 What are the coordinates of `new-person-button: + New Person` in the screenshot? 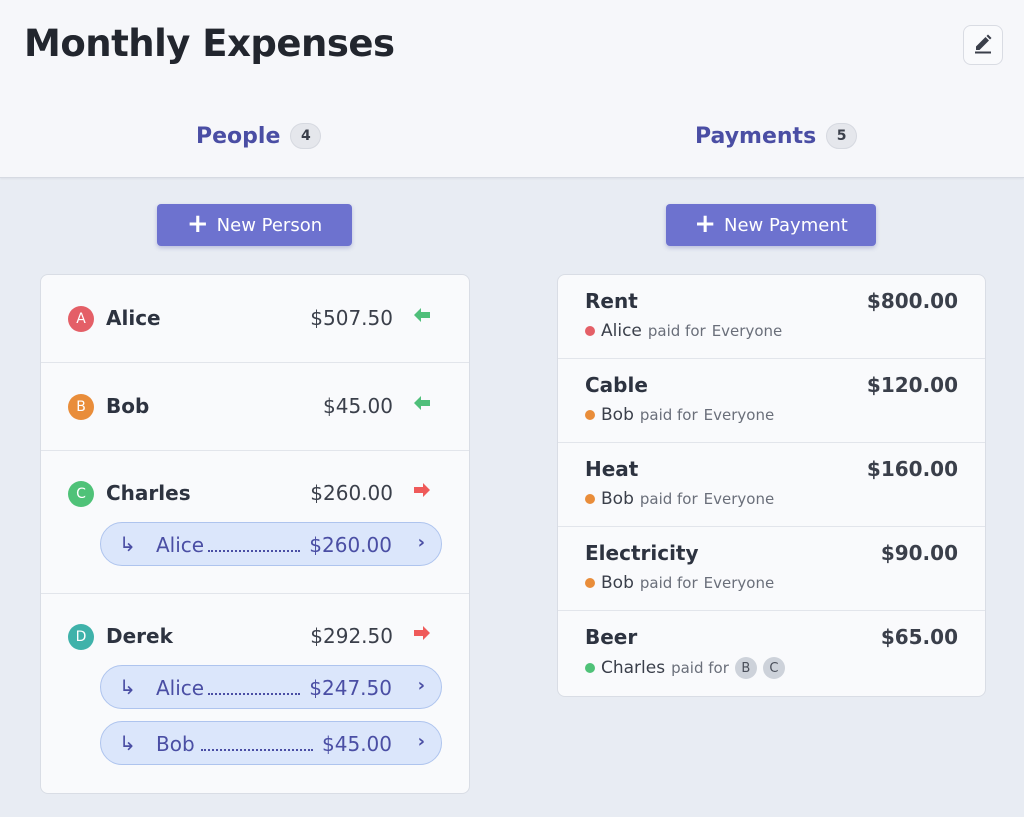 It's located at (254, 225).